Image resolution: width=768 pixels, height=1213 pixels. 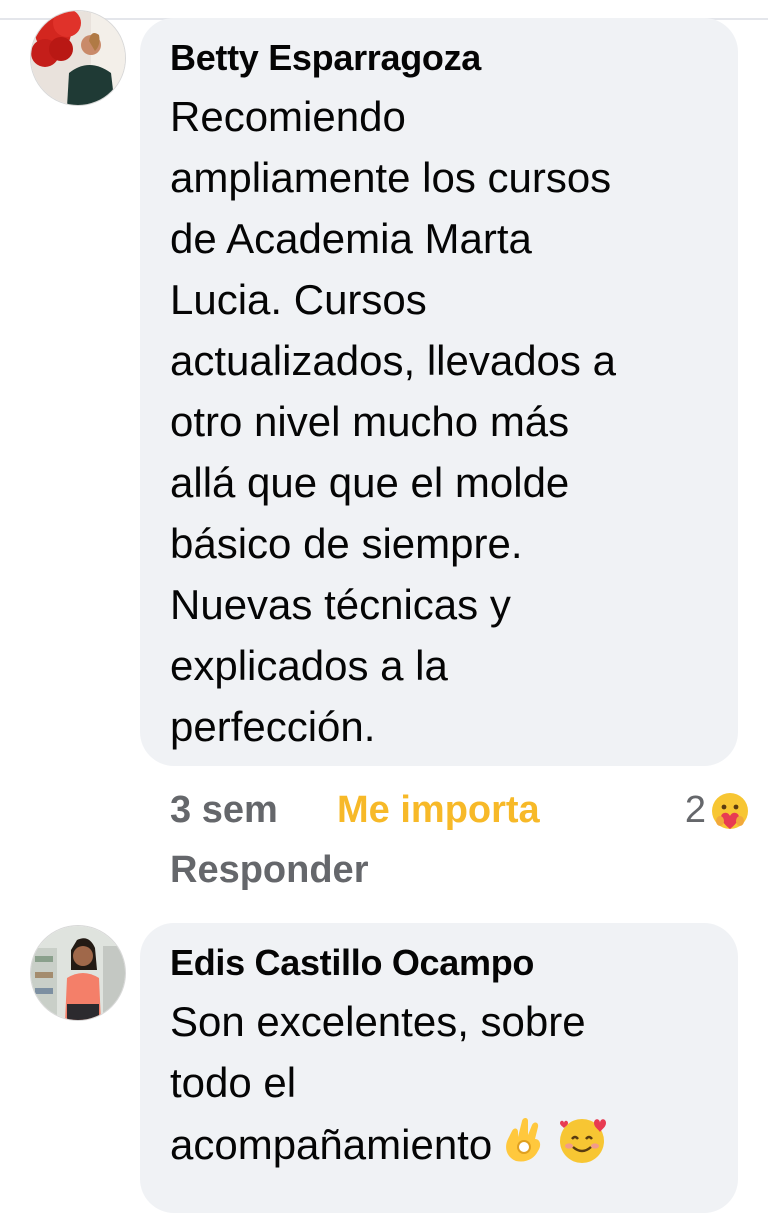 I want to click on smiling-face-with-hearts-emoji, so click(x=583, y=1141).